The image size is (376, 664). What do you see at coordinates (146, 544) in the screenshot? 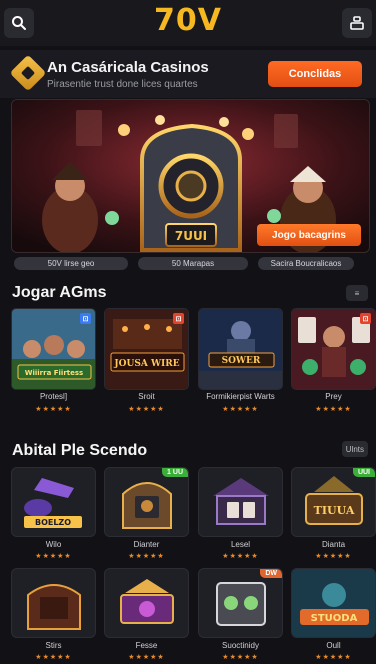
I see `game-name: Dianter` at bounding box center [146, 544].